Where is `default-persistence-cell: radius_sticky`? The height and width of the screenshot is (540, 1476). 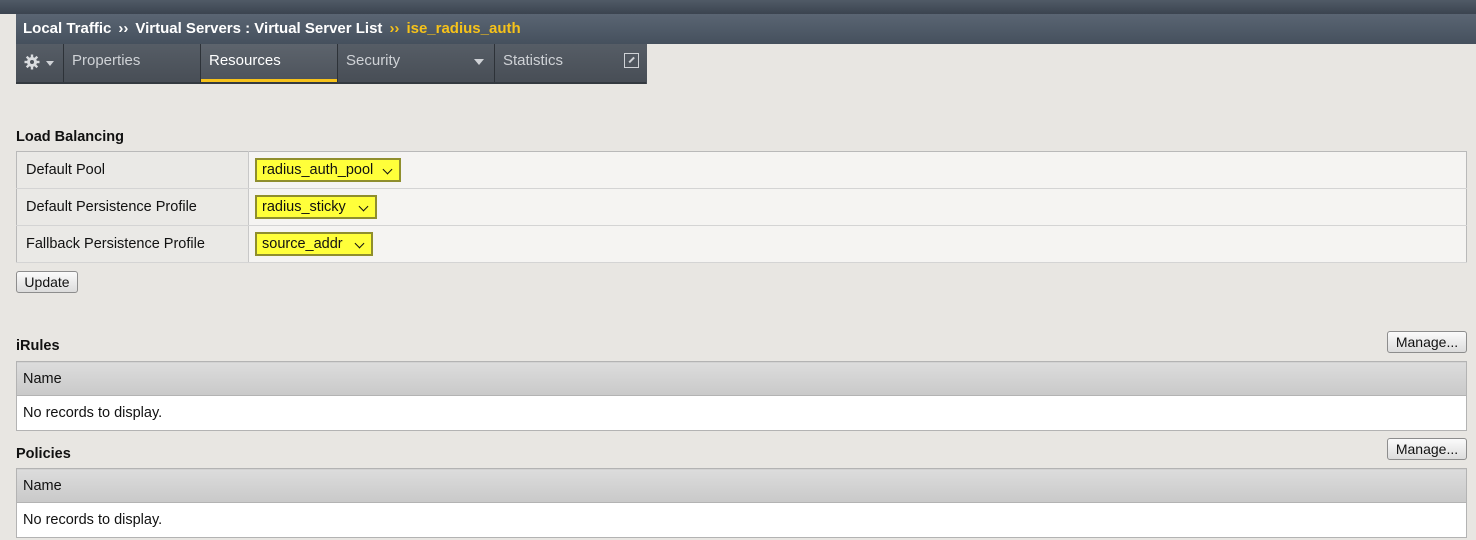 default-persistence-cell: radius_sticky is located at coordinates (857, 207).